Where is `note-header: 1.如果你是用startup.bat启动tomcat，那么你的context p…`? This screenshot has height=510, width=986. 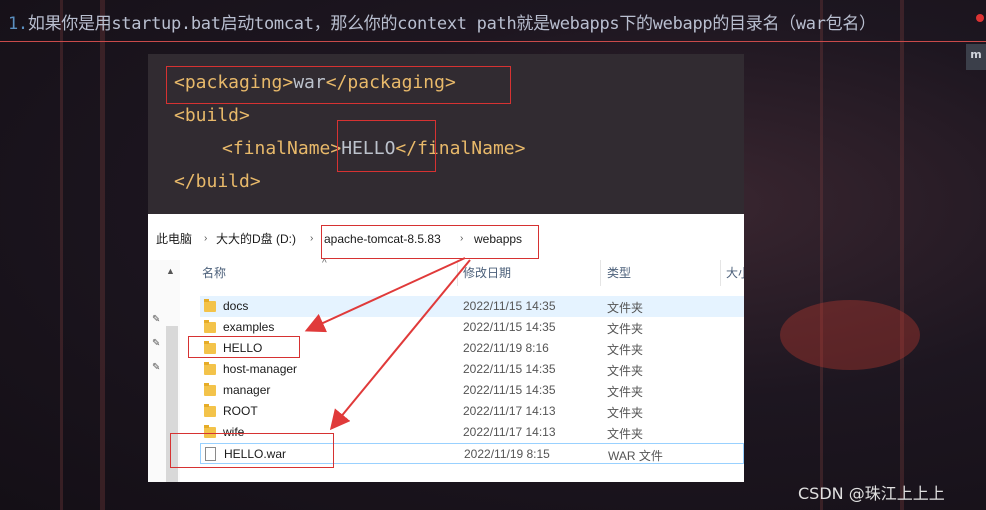
note-header: 1.如果你是用startup.bat启动tomcat，那么你的context p… is located at coordinates (493, 21).